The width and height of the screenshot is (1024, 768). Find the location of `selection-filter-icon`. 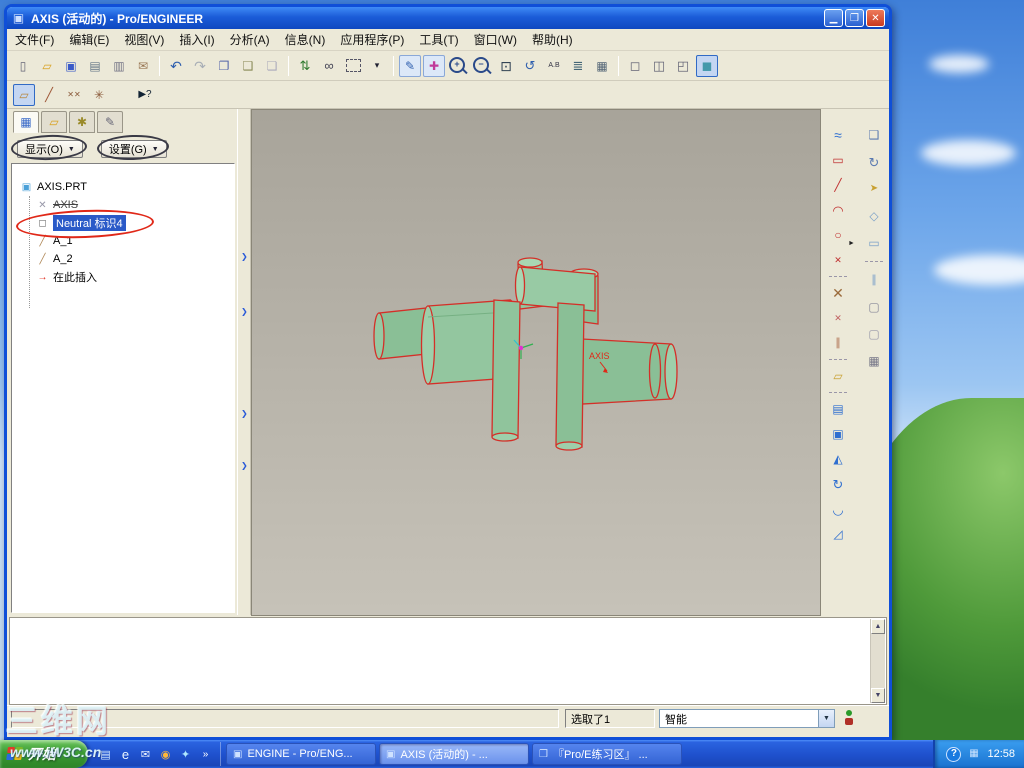

selection-filter-icon is located at coordinates (353, 66).